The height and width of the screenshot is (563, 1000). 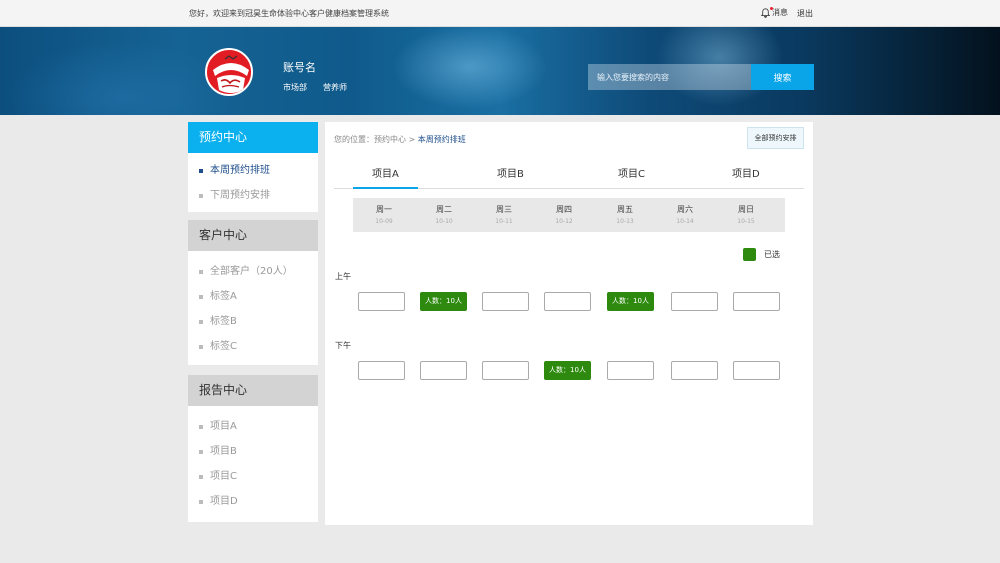 I want to click on avatar-logo-icon, so click(x=229, y=72).